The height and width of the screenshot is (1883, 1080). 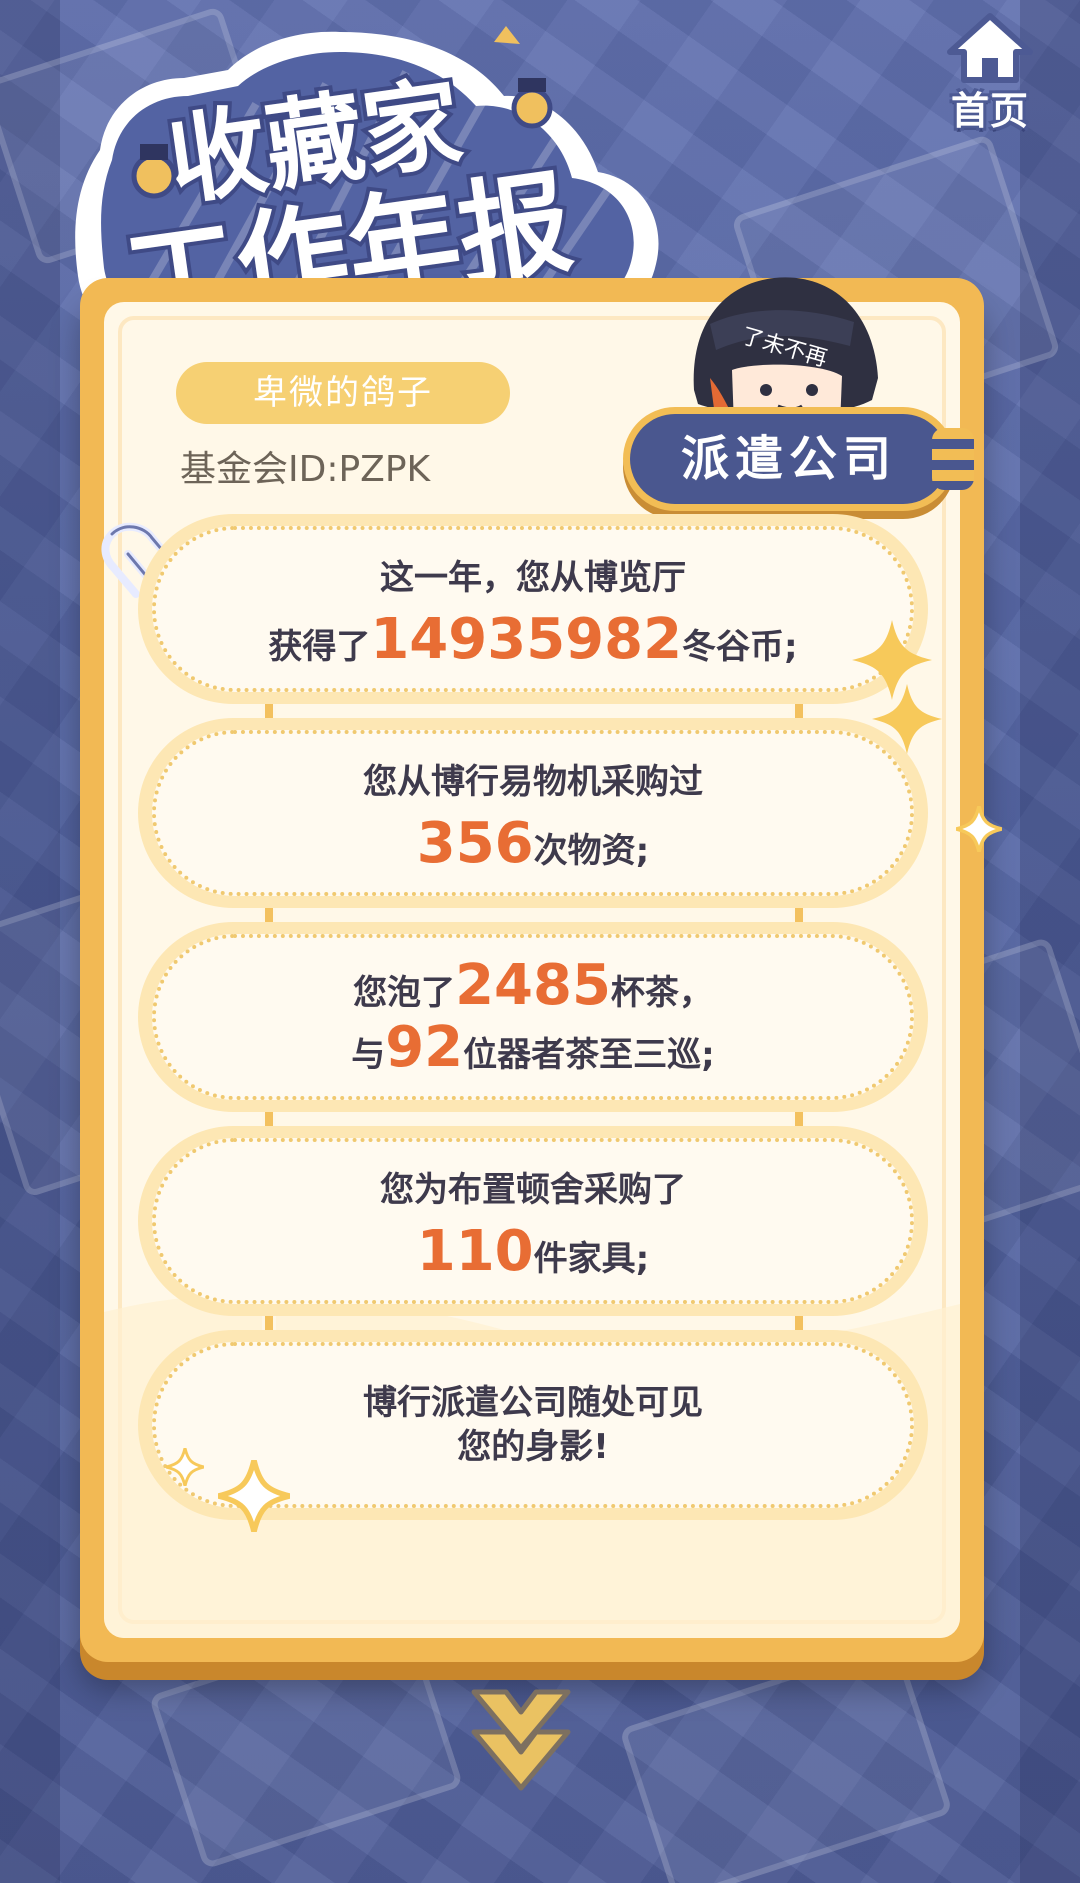 I want to click on stat-line: 您从博行易物机采购过, so click(x=533, y=782).